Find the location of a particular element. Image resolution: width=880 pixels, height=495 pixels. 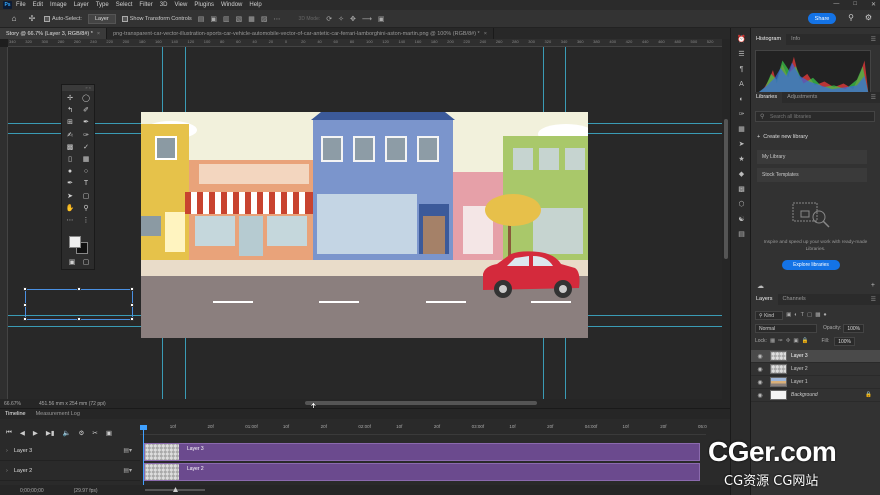

brushes-icon: ✑ is located at coordinates (741, 114).